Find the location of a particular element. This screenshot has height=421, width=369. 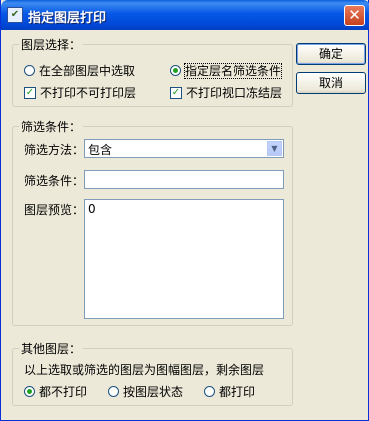

other-layers-description: 以上选取或筛选的图层为图幅图层，剩余图层 is located at coordinates (144, 370).